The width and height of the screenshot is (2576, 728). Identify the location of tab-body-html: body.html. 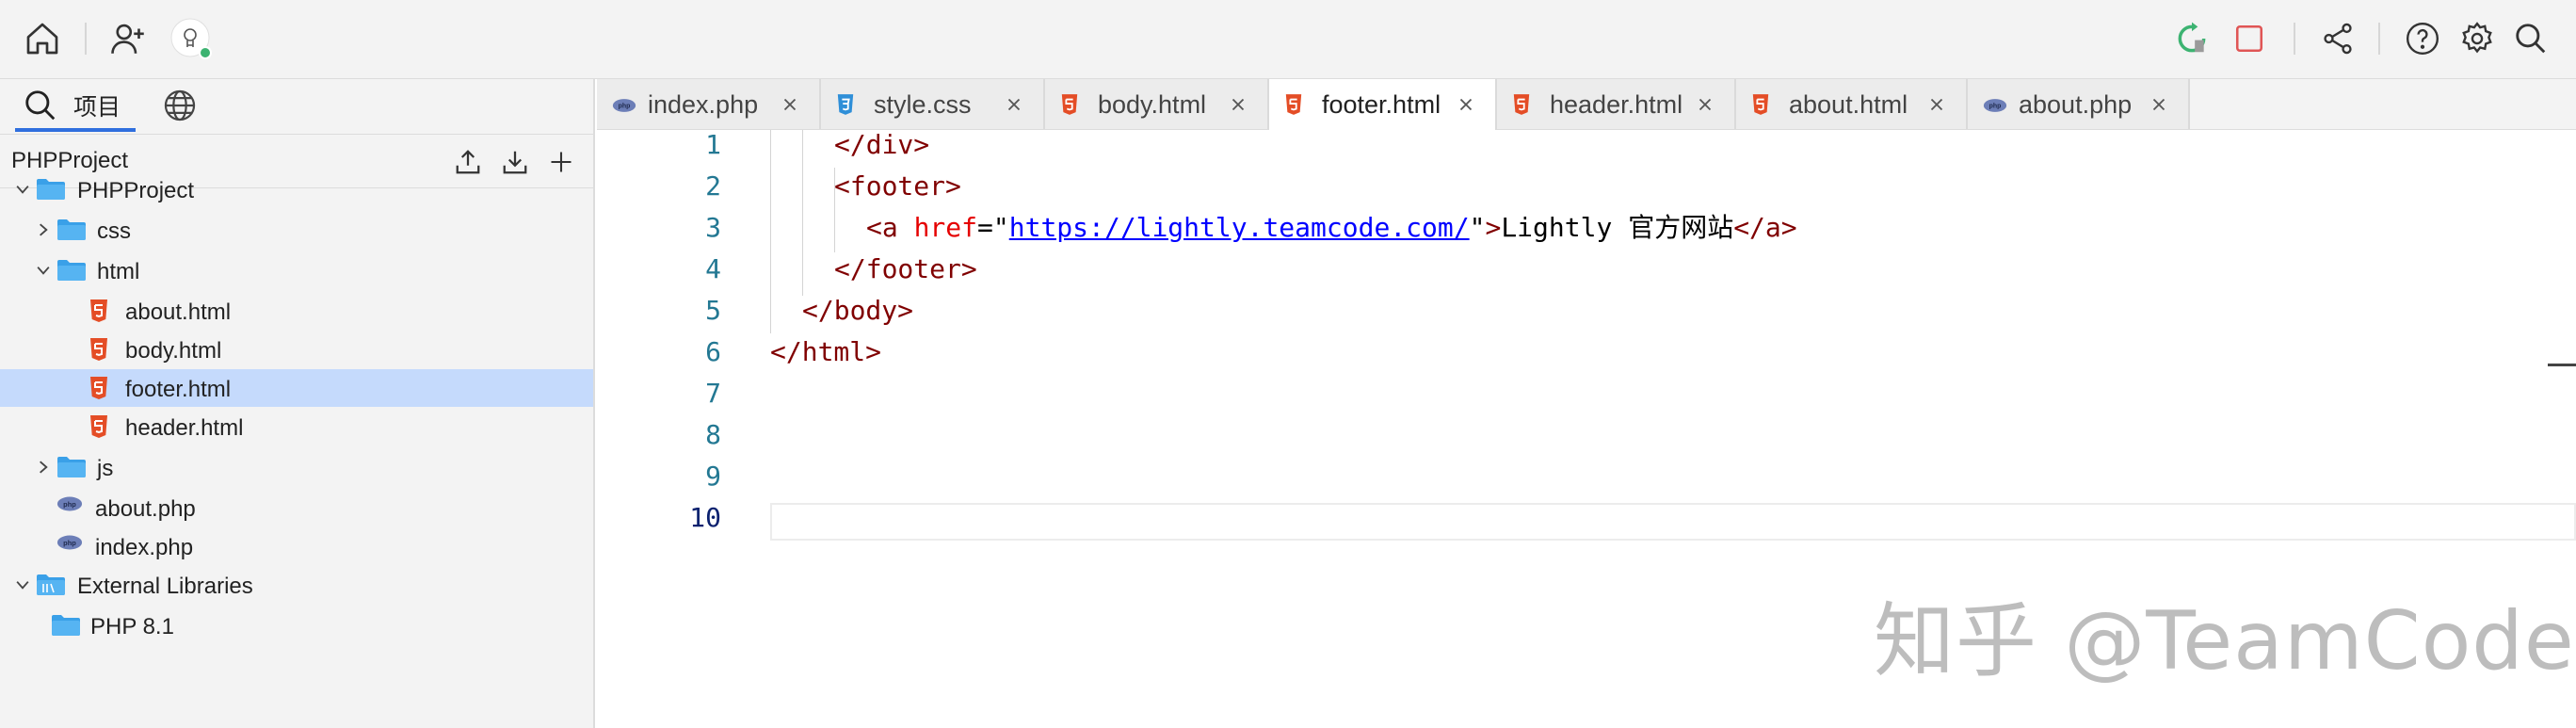
(1157, 104).